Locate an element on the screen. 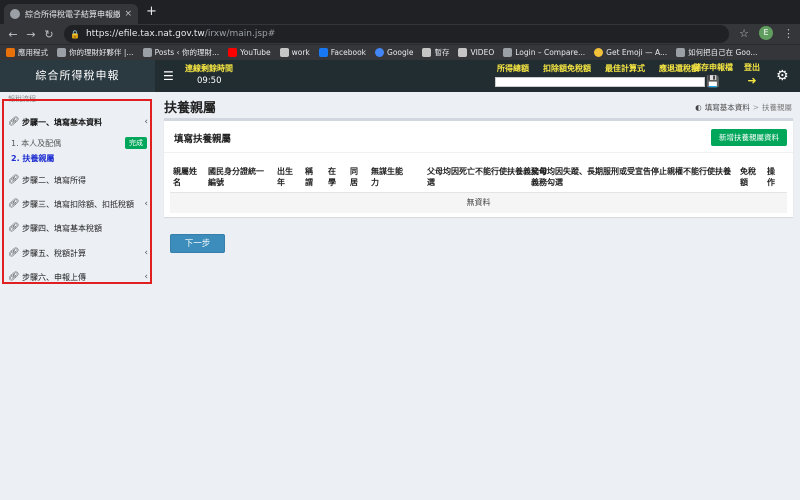 The height and width of the screenshot is (500, 800). bookmark-item: 暫存 is located at coordinates (435, 52).